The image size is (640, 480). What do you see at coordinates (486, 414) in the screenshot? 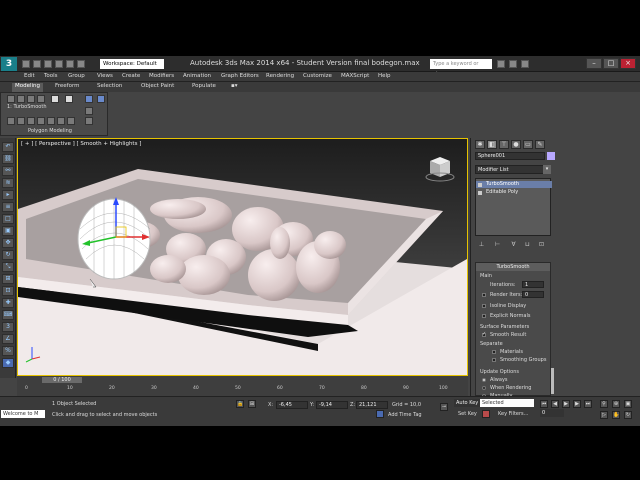
I see `set-key-icon` at bounding box center [486, 414].